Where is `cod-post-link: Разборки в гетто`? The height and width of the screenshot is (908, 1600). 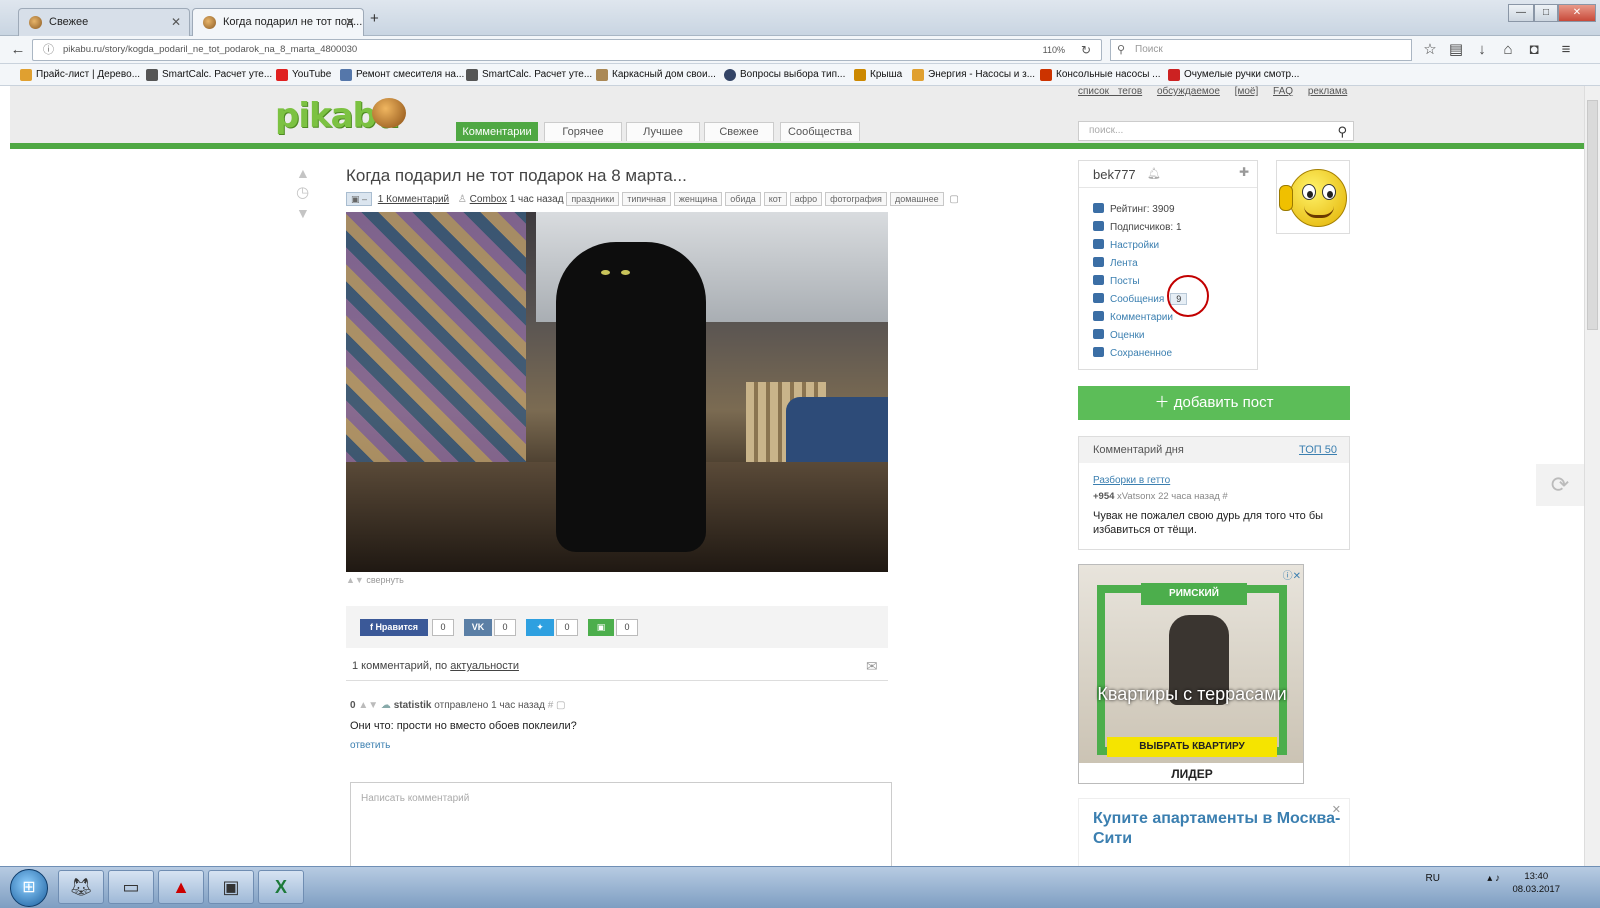 cod-post-link: Разборки в гетто is located at coordinates (1131, 480).